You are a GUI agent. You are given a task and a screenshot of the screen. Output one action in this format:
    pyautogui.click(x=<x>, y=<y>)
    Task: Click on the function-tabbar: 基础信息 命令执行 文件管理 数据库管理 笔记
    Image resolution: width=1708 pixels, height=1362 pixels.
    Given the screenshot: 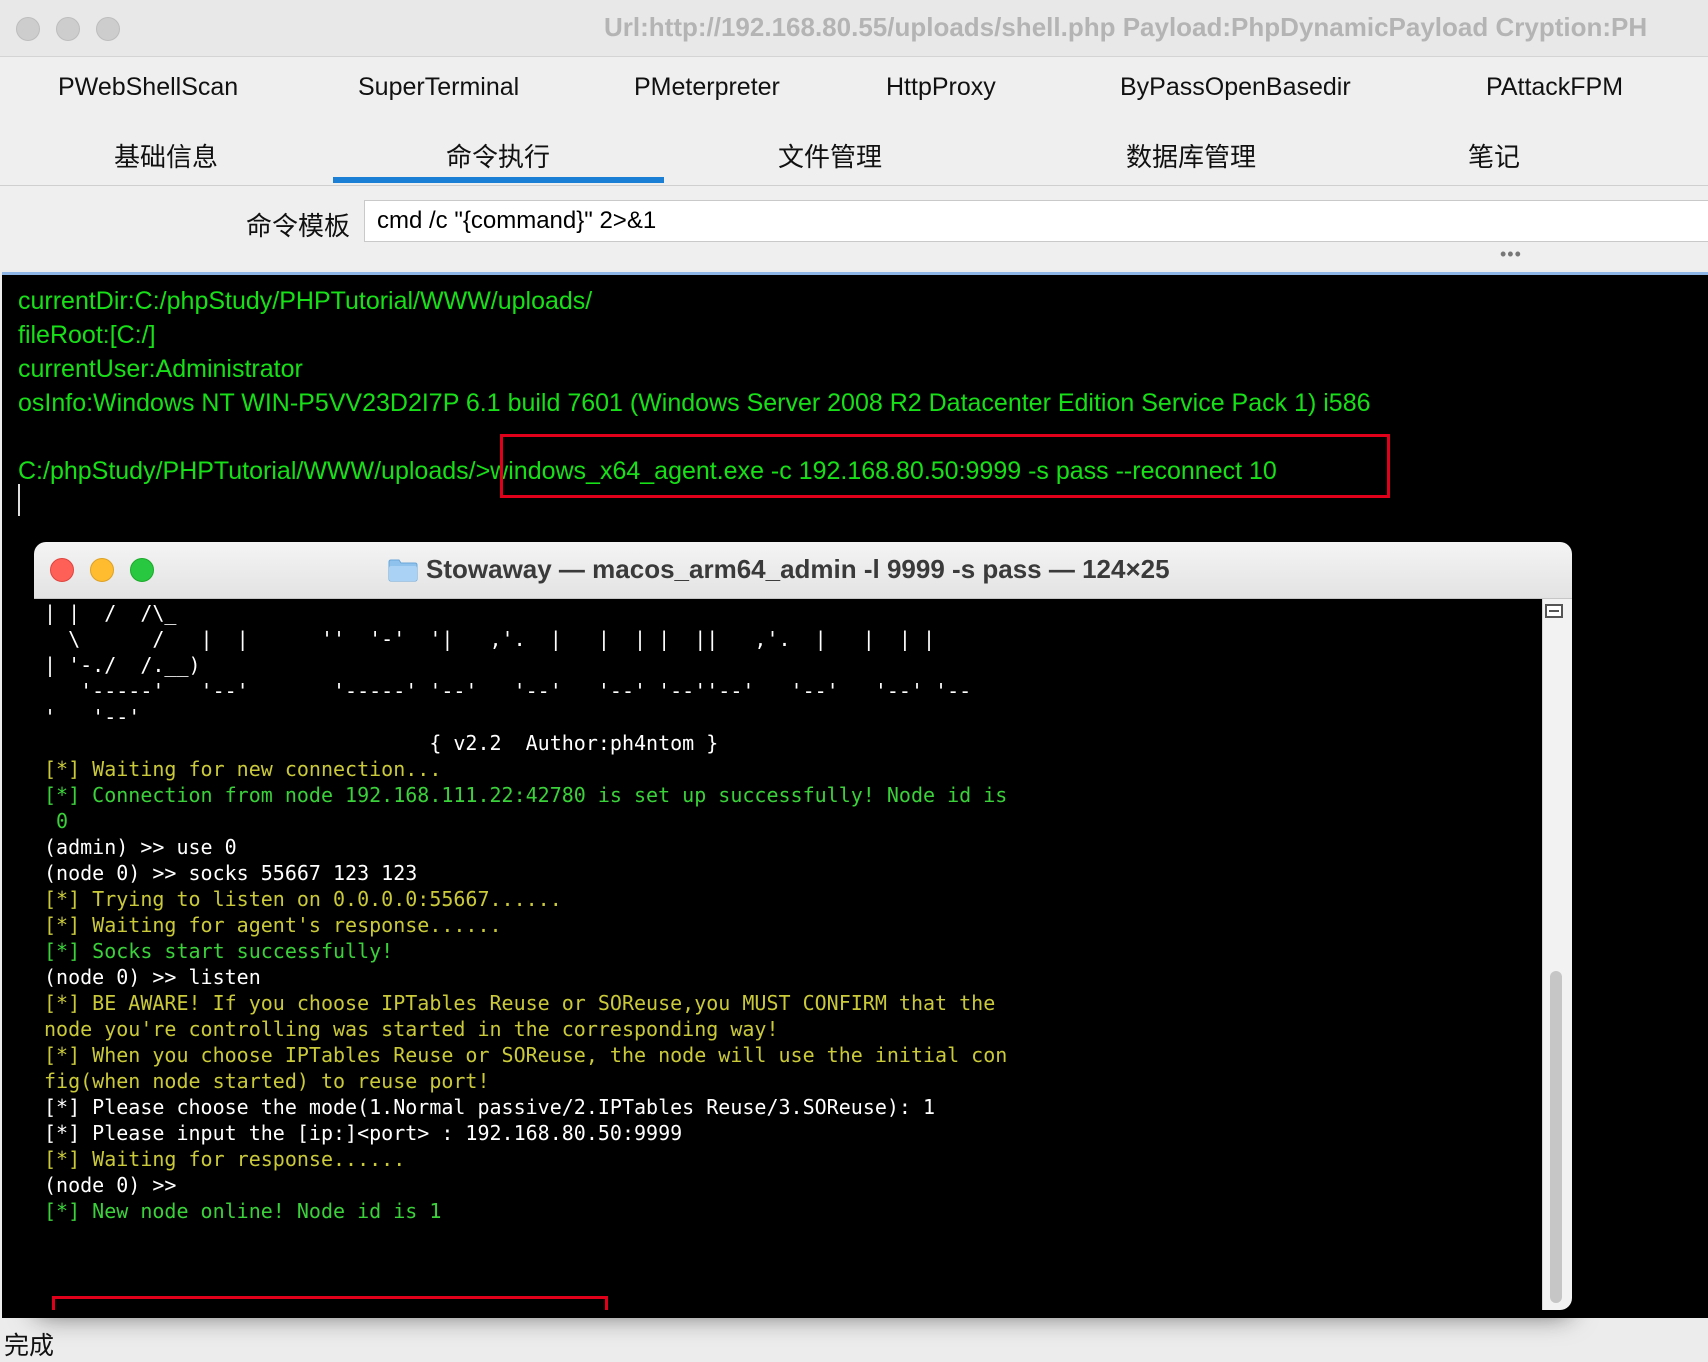 What is the action you would take?
    pyautogui.click(x=854, y=152)
    